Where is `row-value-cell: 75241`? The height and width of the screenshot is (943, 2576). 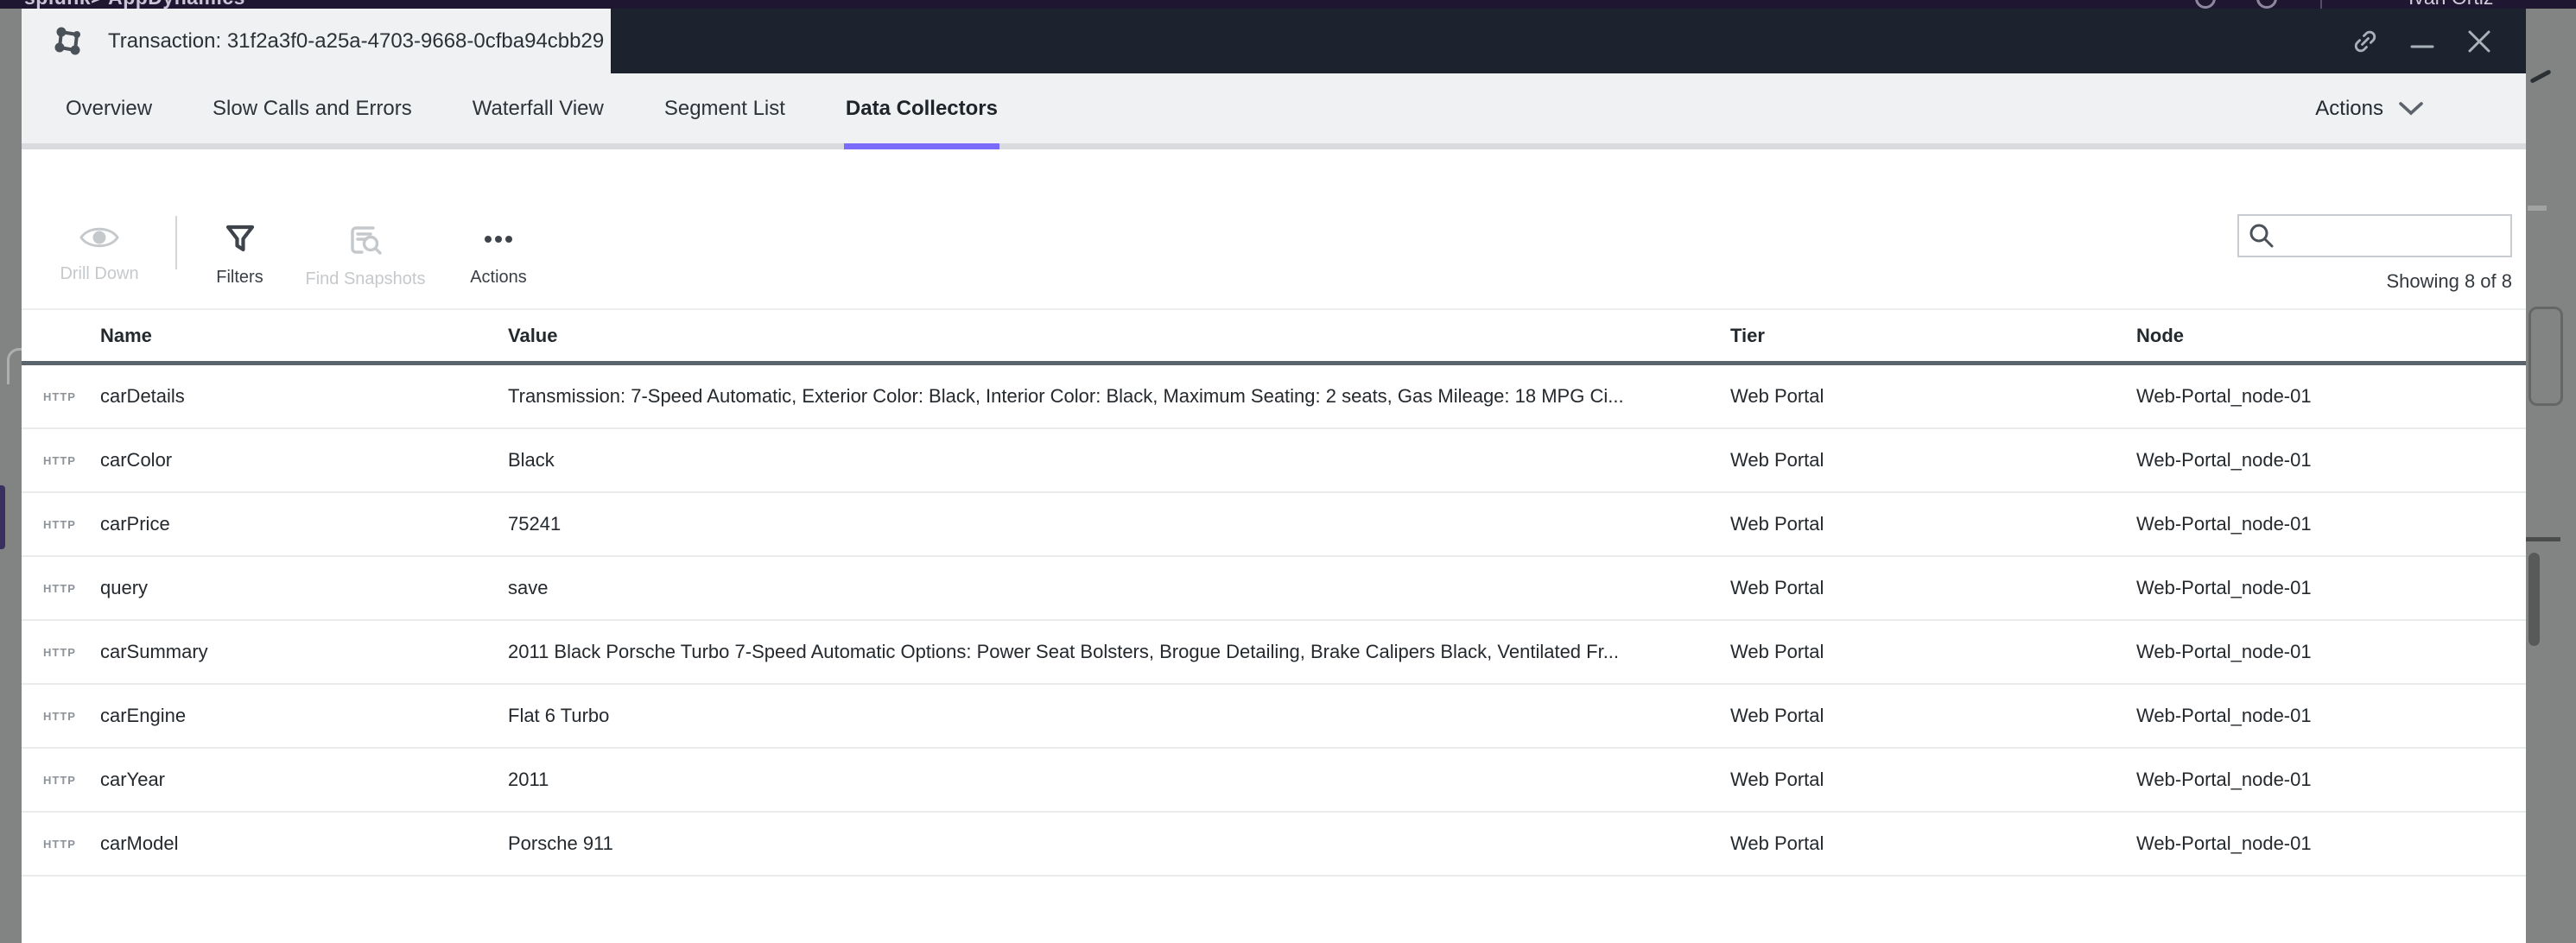 row-value-cell: 75241 is located at coordinates (535, 524).